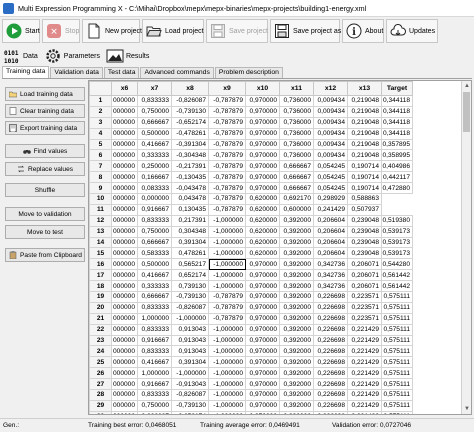  What do you see at coordinates (45, 169) in the screenshot?
I see `replace-values-button: Replace values` at bounding box center [45, 169].